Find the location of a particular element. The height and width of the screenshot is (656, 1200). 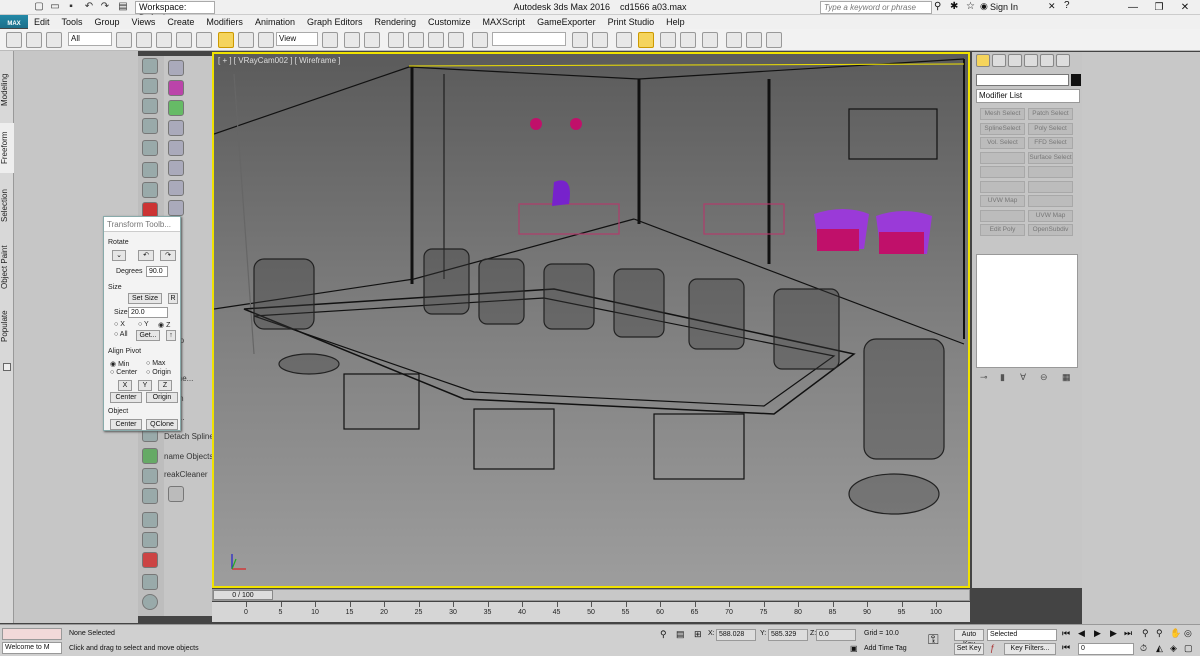

vray-icon is located at coordinates (176, 88).